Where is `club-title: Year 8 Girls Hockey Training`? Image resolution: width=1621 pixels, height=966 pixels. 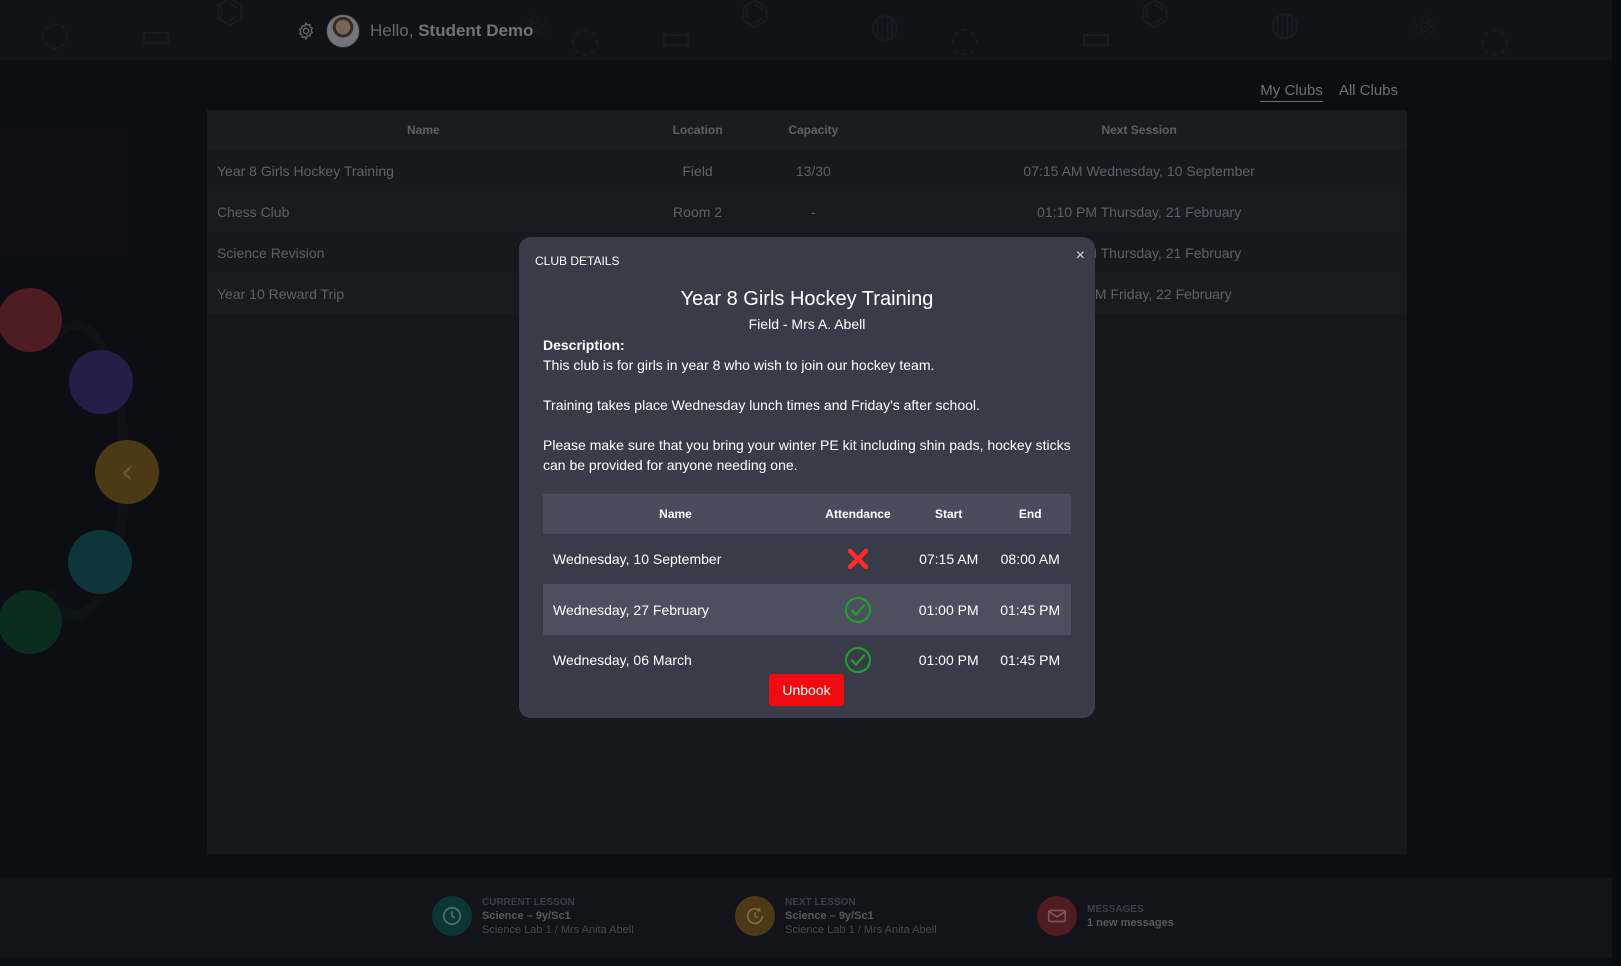
club-title: Year 8 Girls Hockey Training is located at coordinates (807, 299).